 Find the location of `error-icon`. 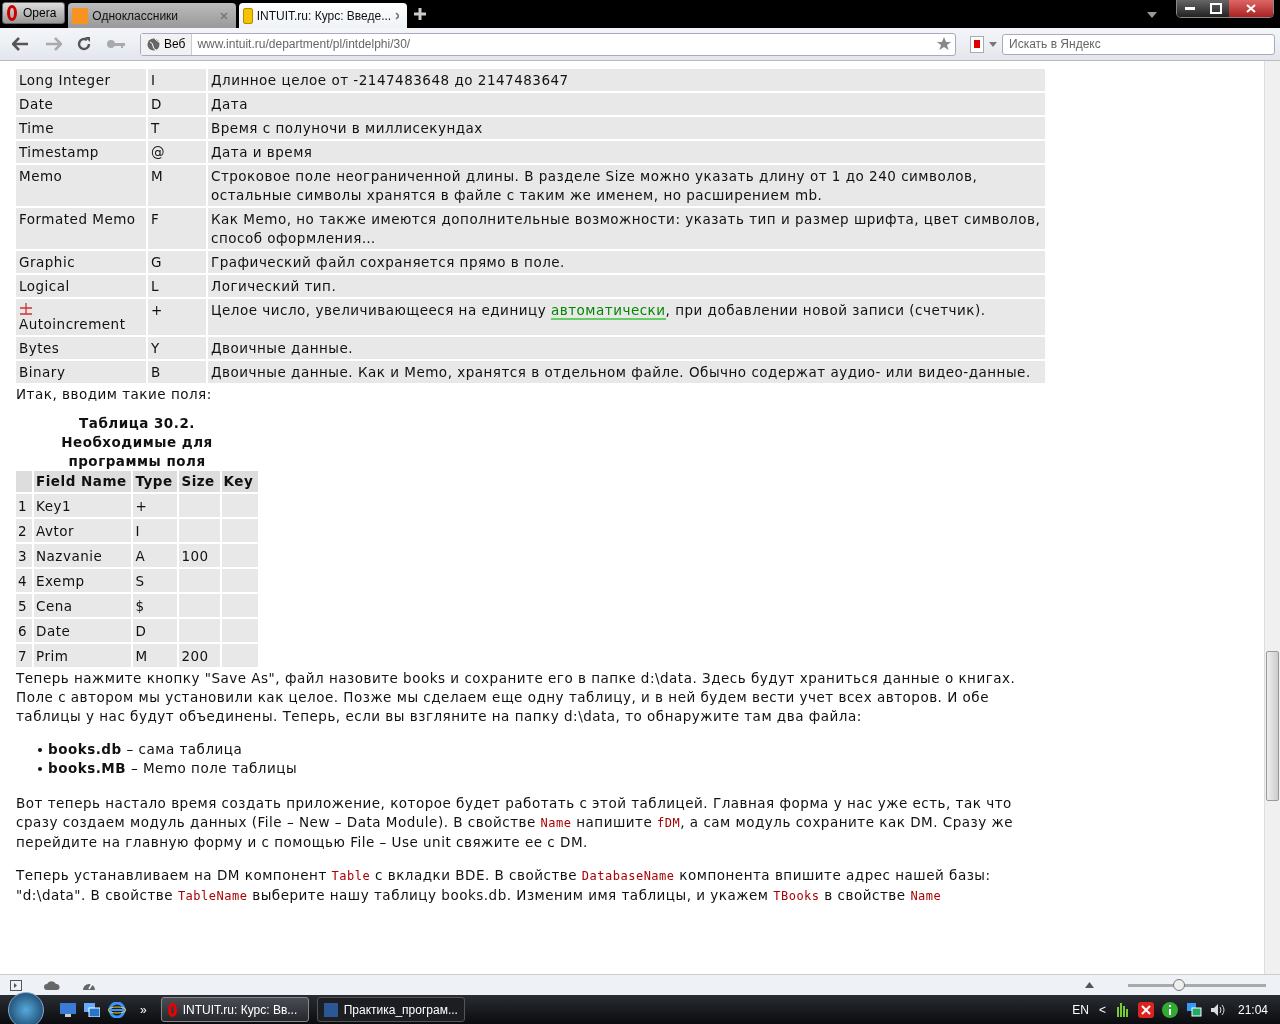

error-icon is located at coordinates (1145, 1009).